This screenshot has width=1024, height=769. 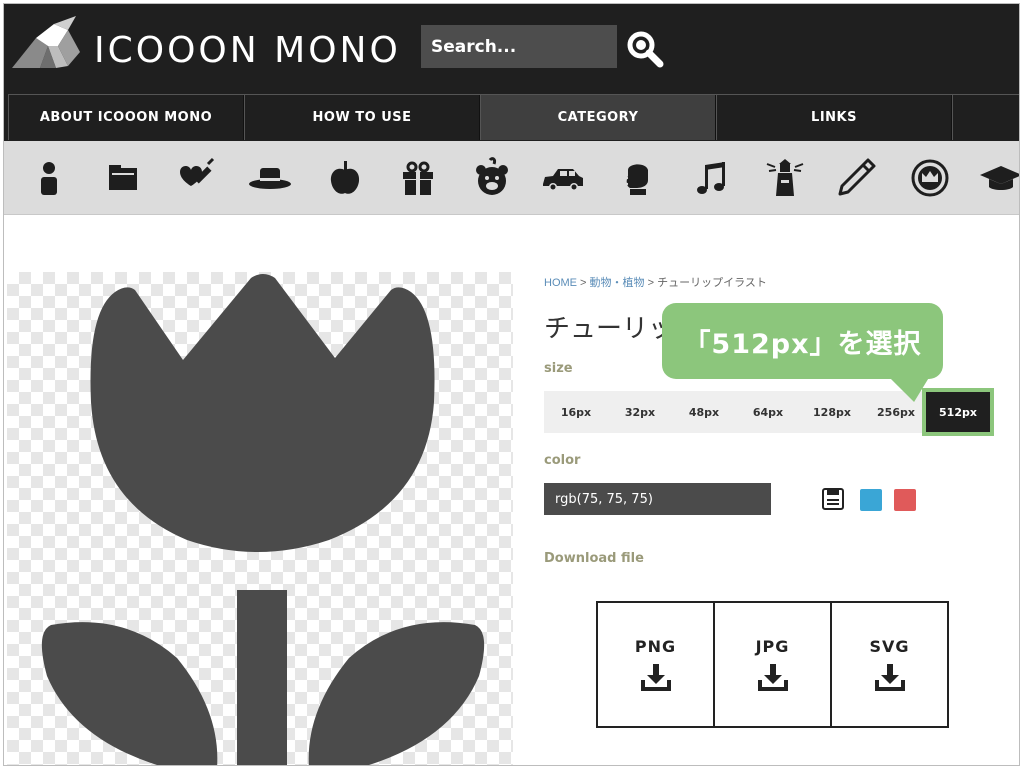 I want to click on nav-item-more, so click(x=985, y=117).